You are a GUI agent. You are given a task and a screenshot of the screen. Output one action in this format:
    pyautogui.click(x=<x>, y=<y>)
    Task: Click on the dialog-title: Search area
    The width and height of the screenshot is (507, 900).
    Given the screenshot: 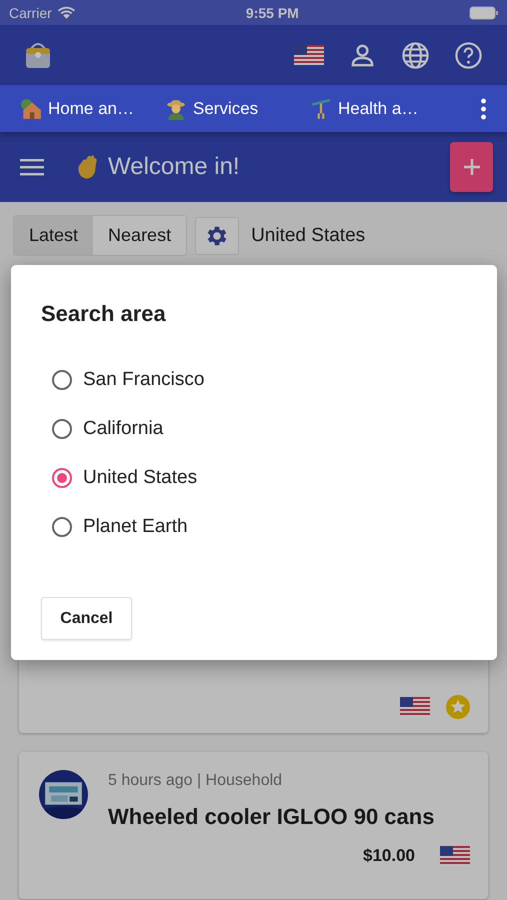 What is the action you would take?
    pyautogui.click(x=103, y=314)
    